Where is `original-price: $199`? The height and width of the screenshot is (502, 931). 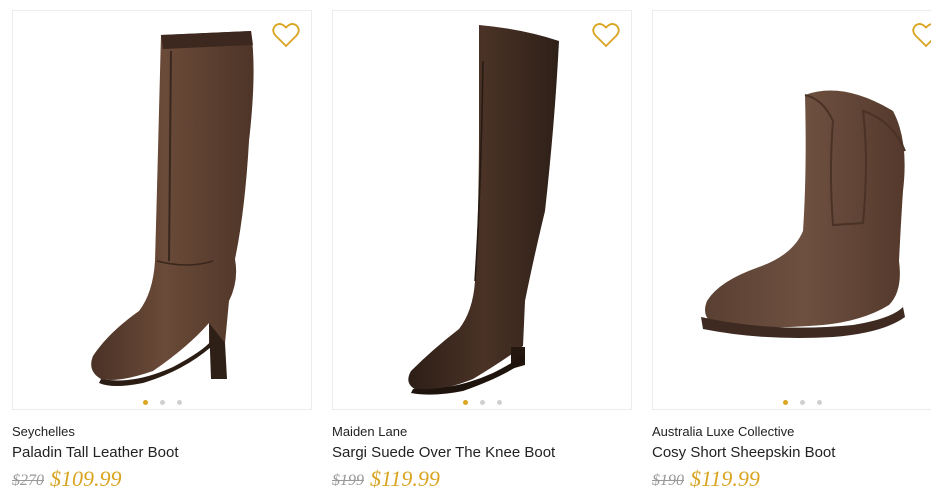
original-price: $199 is located at coordinates (348, 480).